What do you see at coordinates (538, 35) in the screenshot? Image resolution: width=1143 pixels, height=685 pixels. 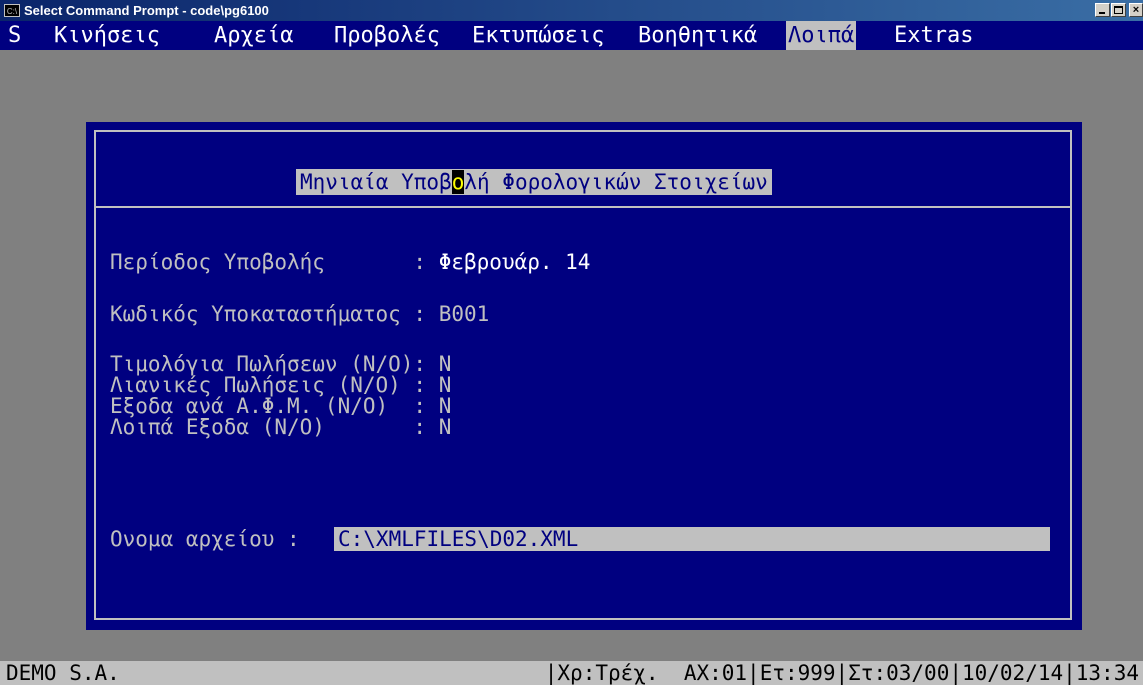 I see `menu-item-ektyposeis: Εκτυπώσεις` at bounding box center [538, 35].